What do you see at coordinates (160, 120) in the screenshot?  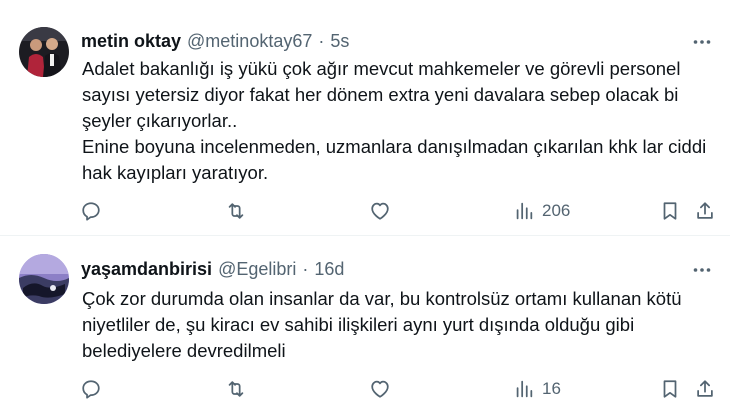 I see `tweet-text-line: şeyler çıkarıyorlar..` at bounding box center [160, 120].